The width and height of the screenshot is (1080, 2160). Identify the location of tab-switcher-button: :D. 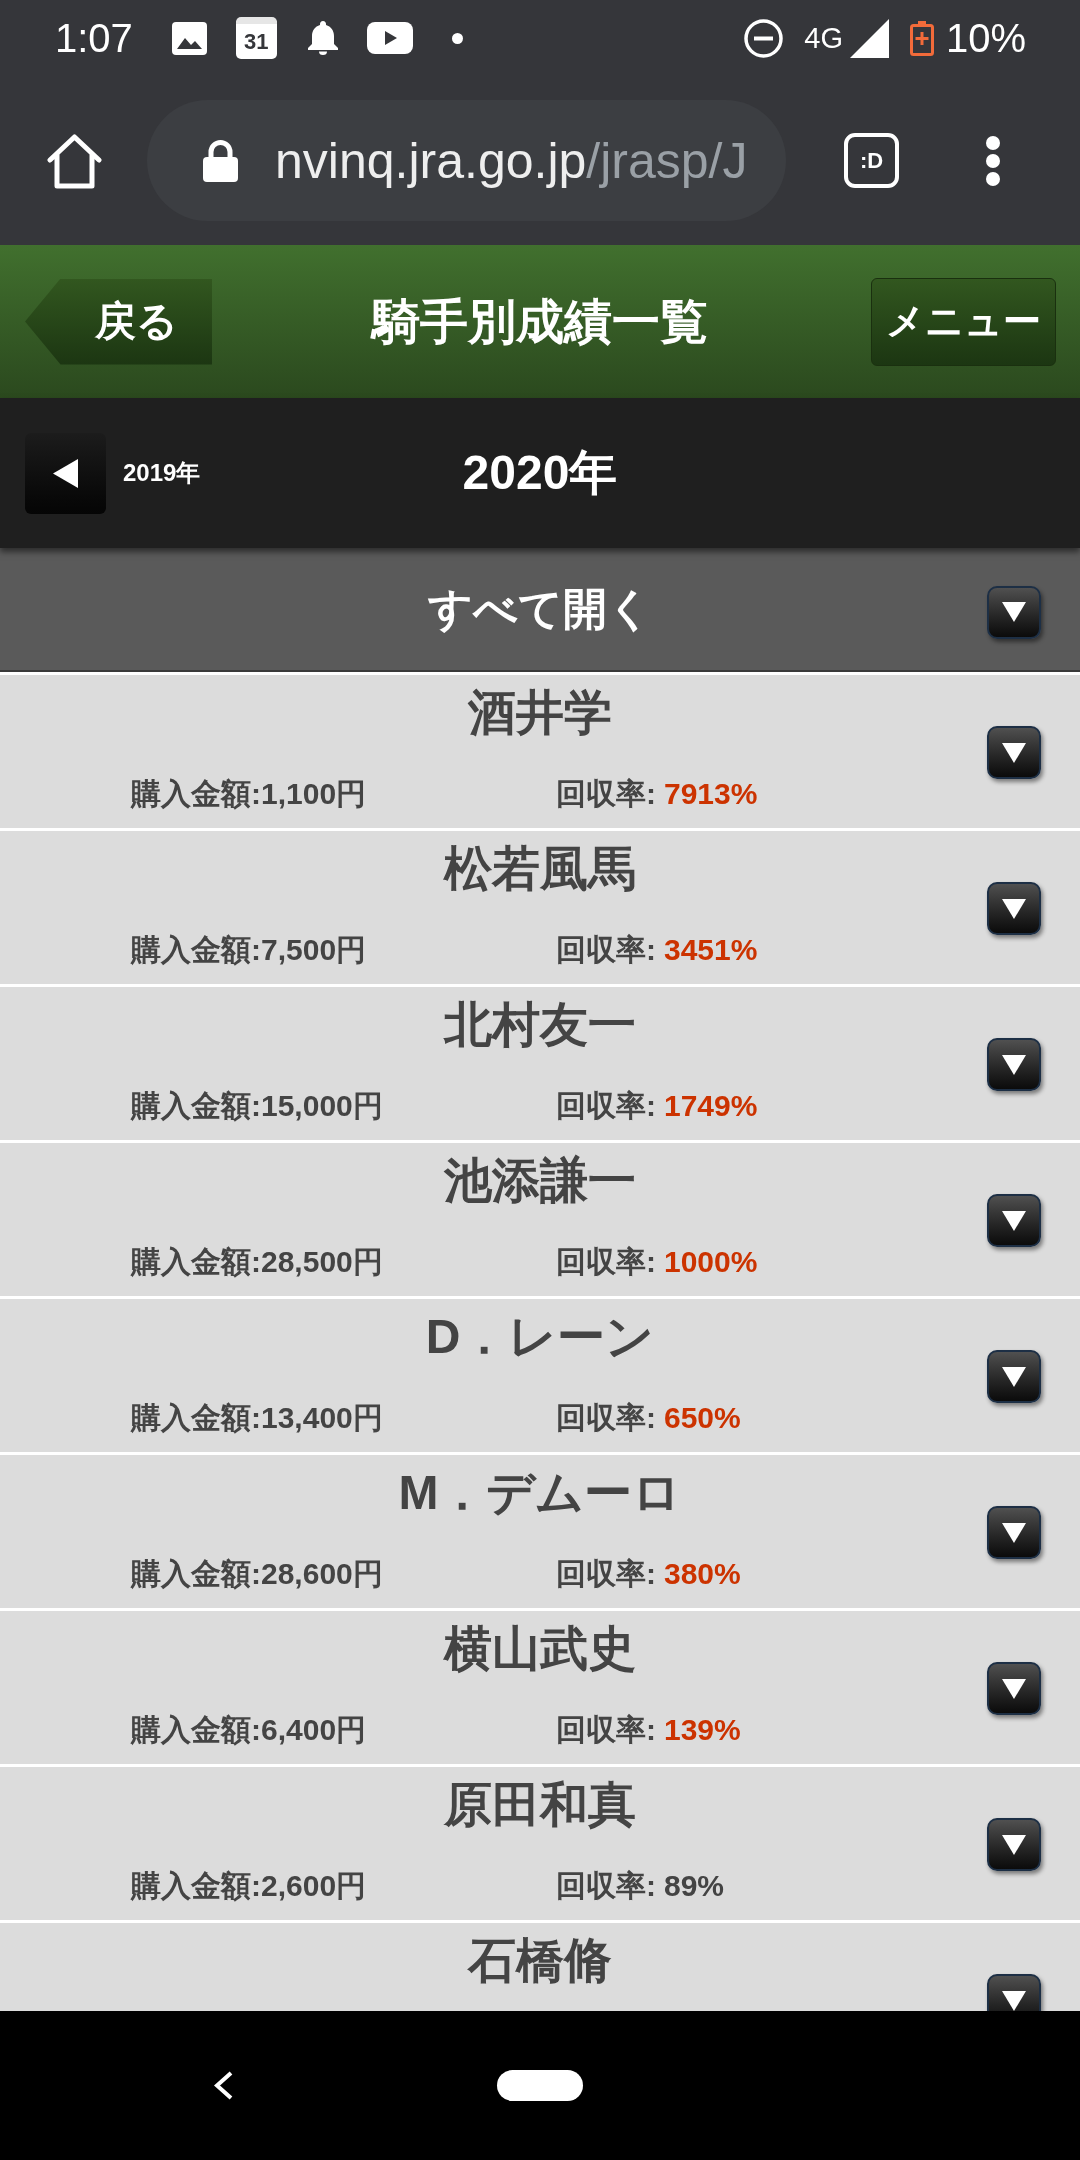
(871, 160).